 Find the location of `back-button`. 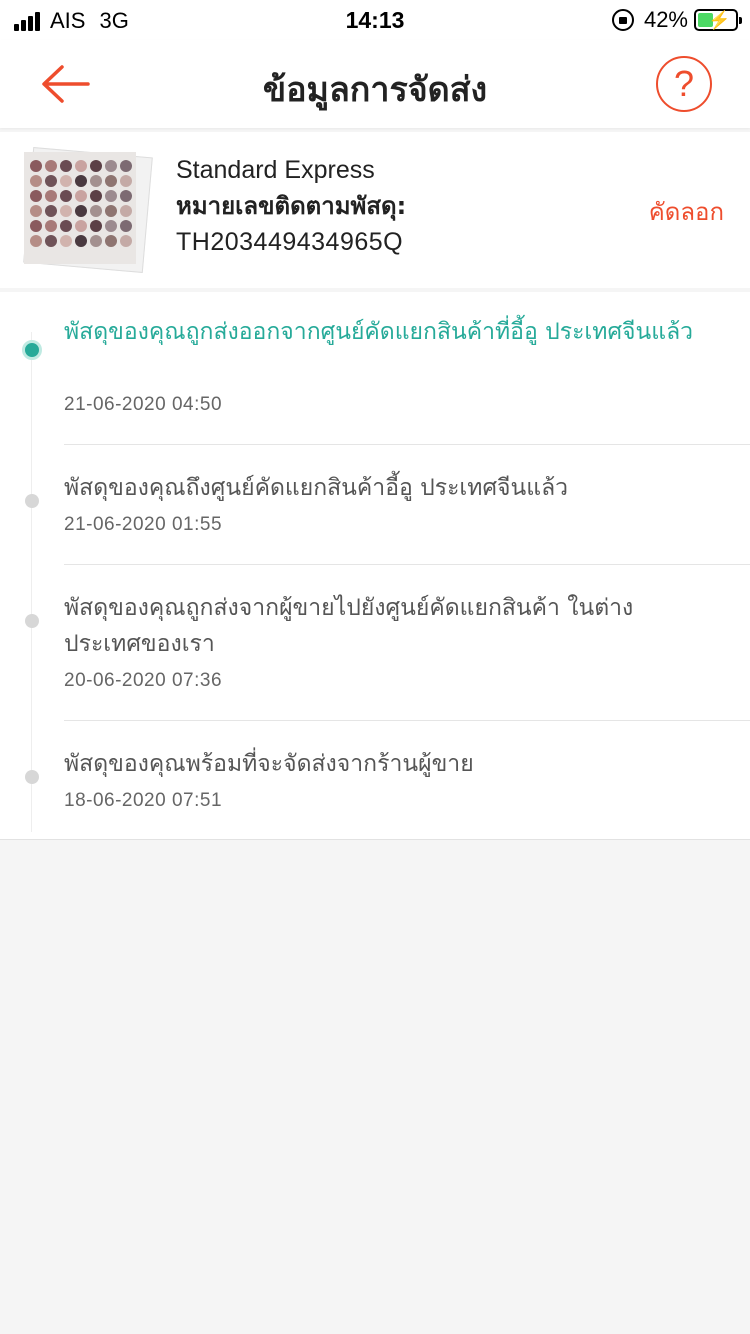

back-button is located at coordinates (66, 84).